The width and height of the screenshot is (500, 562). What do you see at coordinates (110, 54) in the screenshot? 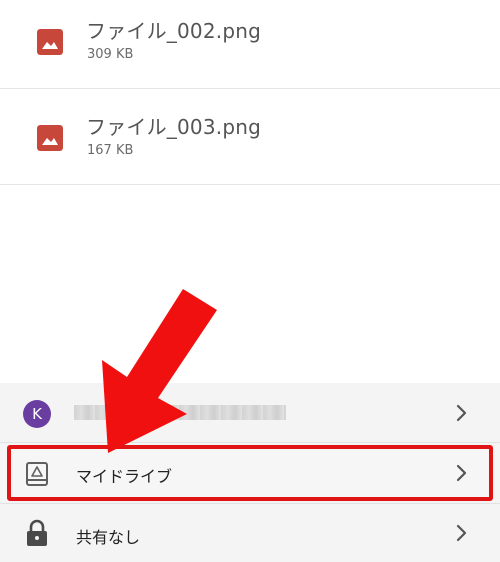
I see `file-size: 309 KB` at bounding box center [110, 54].